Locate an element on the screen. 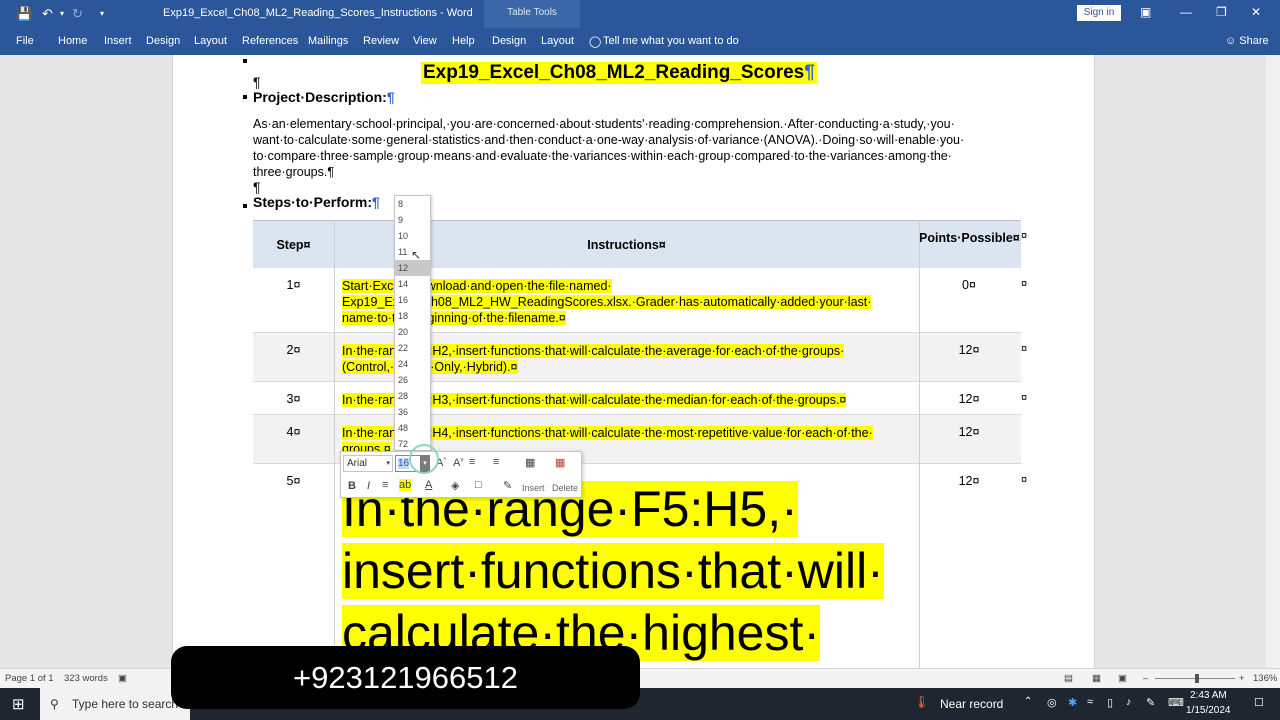  points-value: 12¤ is located at coordinates (969, 432).